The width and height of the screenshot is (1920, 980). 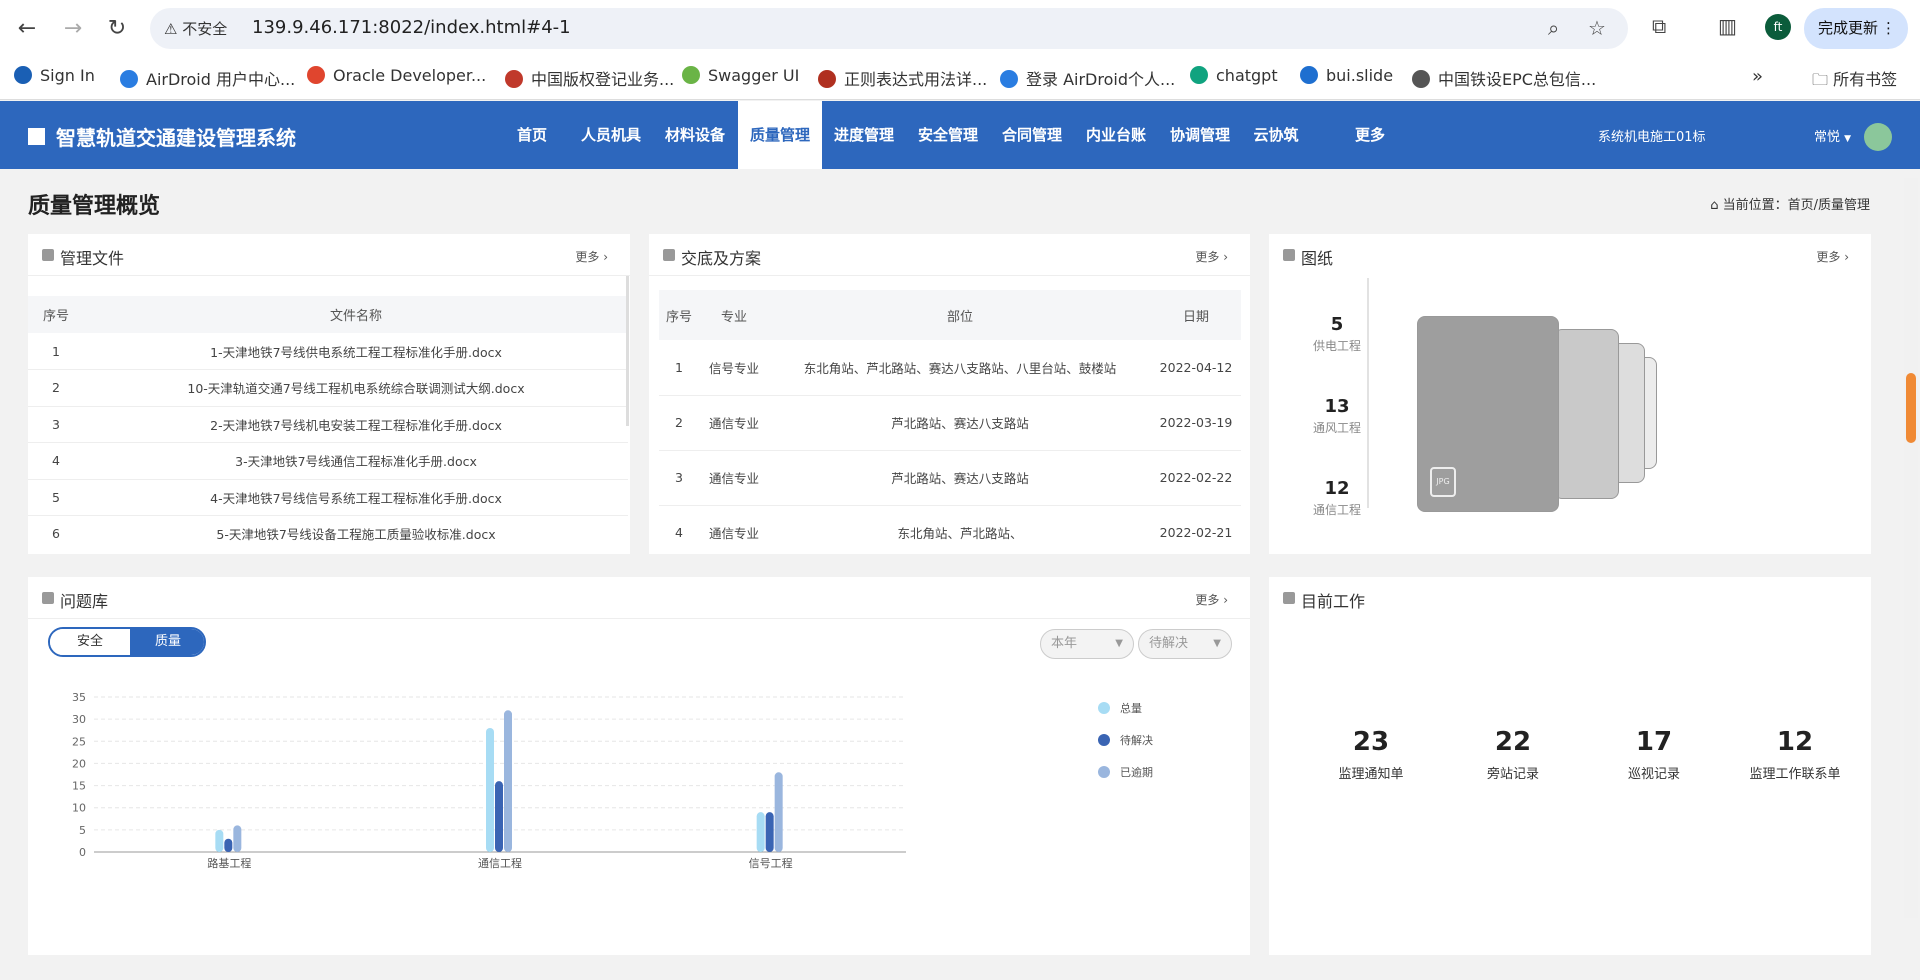 I want to click on legend-item: 待解决, so click(x=1125, y=740).